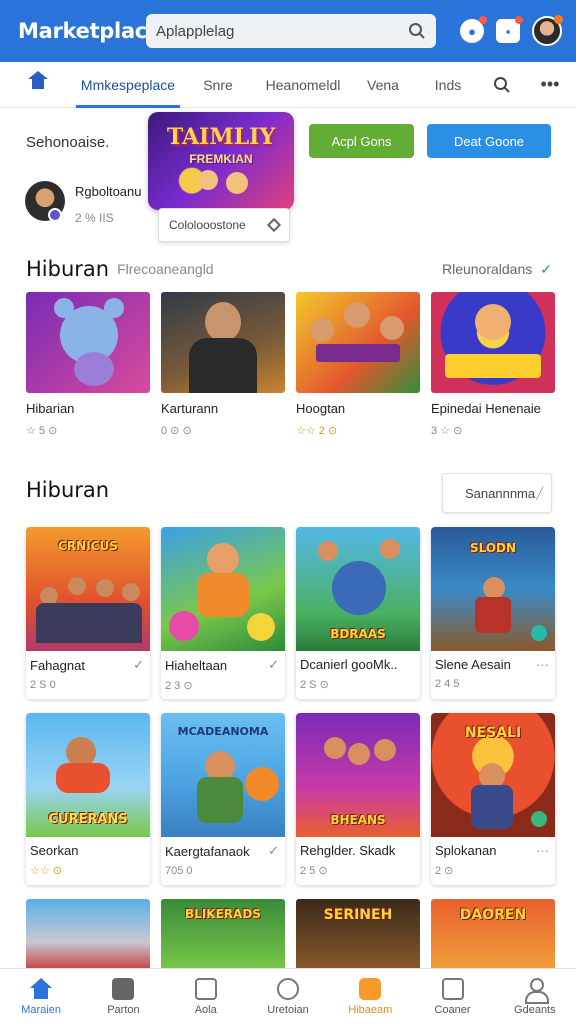  What do you see at coordinates (41, 1009) in the screenshot?
I see `bottom-nav-label: Maraien` at bounding box center [41, 1009].